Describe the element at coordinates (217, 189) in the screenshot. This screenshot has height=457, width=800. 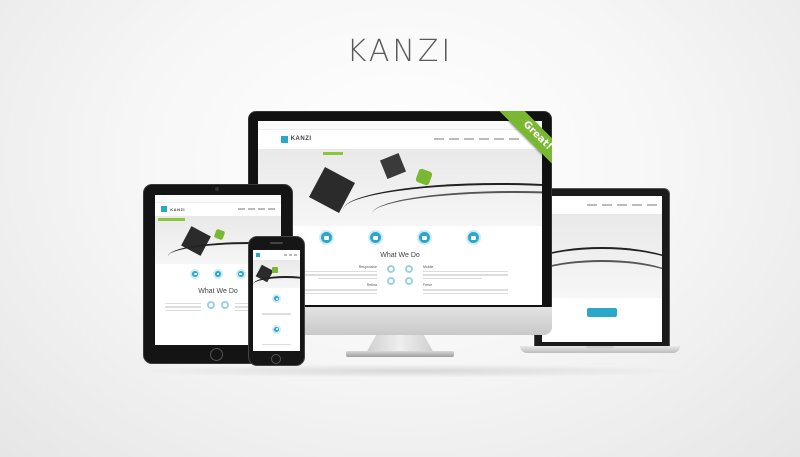
I see `tablet-camera` at that location.